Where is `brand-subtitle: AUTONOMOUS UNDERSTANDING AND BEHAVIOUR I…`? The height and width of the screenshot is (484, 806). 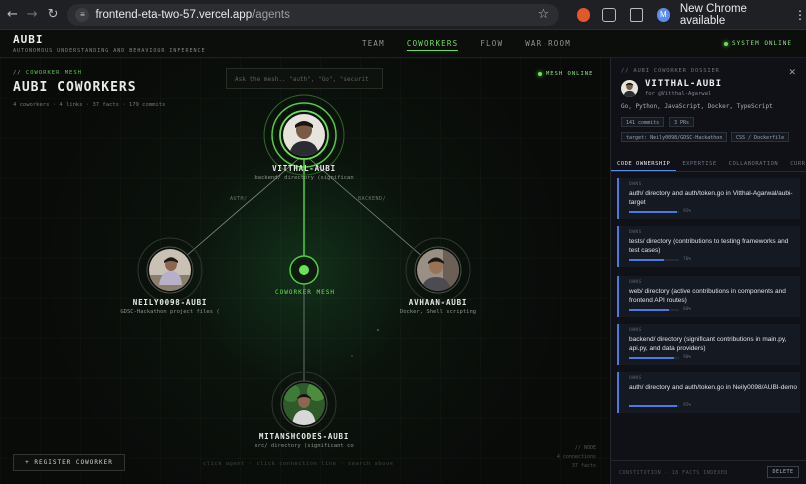
brand-subtitle: AUTONOMOUS UNDERSTANDING AND BEHAVIOUR I… is located at coordinates (109, 51).